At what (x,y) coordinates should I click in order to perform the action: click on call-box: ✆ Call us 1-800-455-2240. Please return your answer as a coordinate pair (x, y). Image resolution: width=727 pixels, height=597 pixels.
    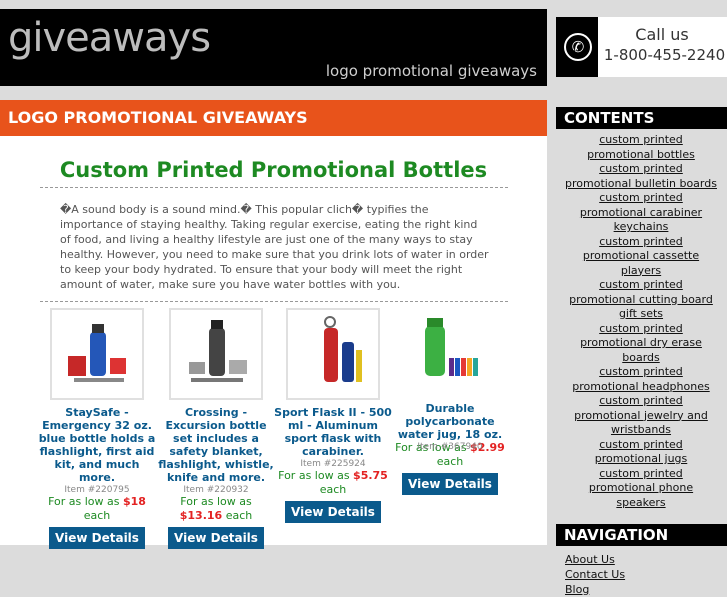
    Looking at the image, I should click on (641, 47).